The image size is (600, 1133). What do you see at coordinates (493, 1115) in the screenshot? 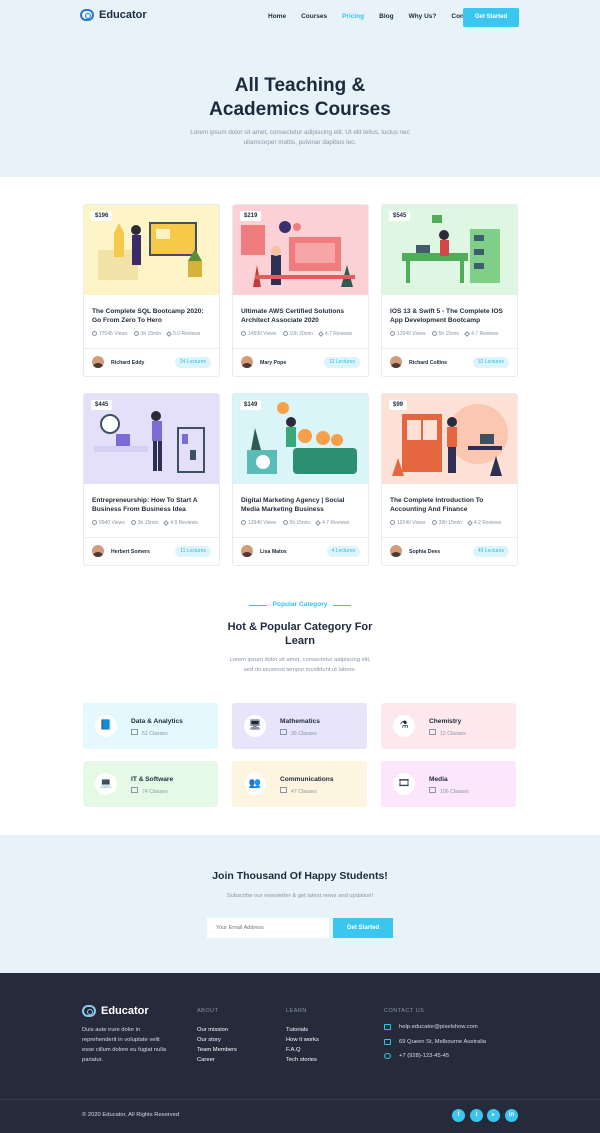
I see `youtube-icon: ▸` at bounding box center [493, 1115].